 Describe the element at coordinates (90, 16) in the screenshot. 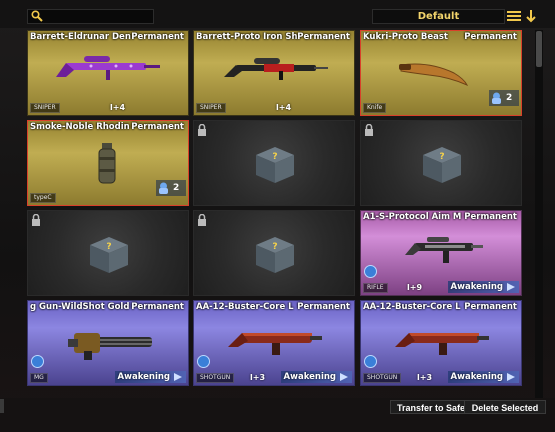

I see `search-input` at that location.